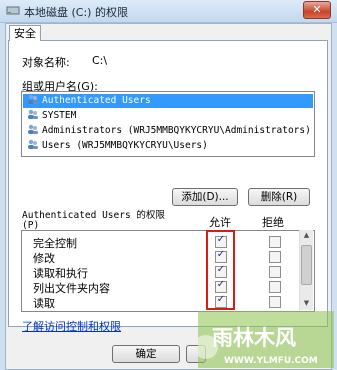  What do you see at coordinates (13, 10) in the screenshot?
I see `drive-icon` at bounding box center [13, 10].